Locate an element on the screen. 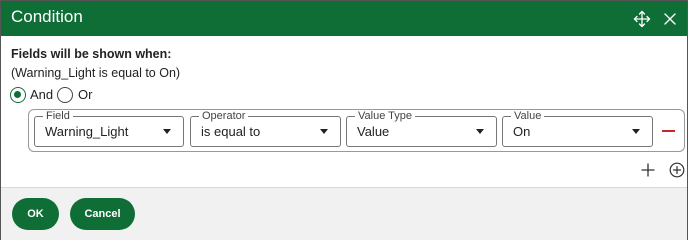 The width and height of the screenshot is (688, 240). value-select-label: Value is located at coordinates (528, 116).